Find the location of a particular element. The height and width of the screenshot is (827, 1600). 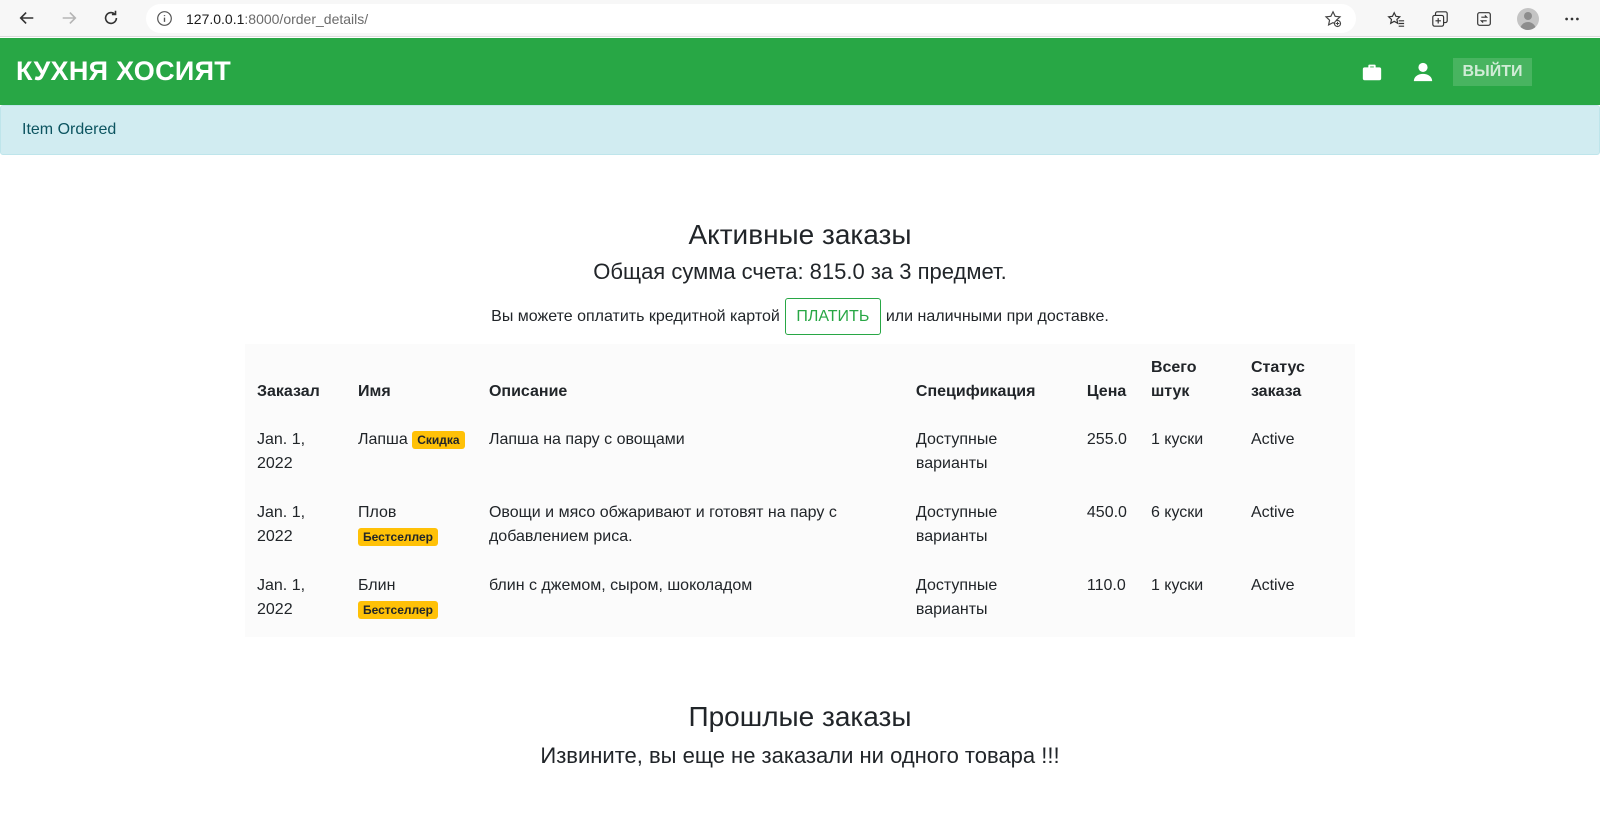

url-path: :8000/order_details/ is located at coordinates (306, 18).